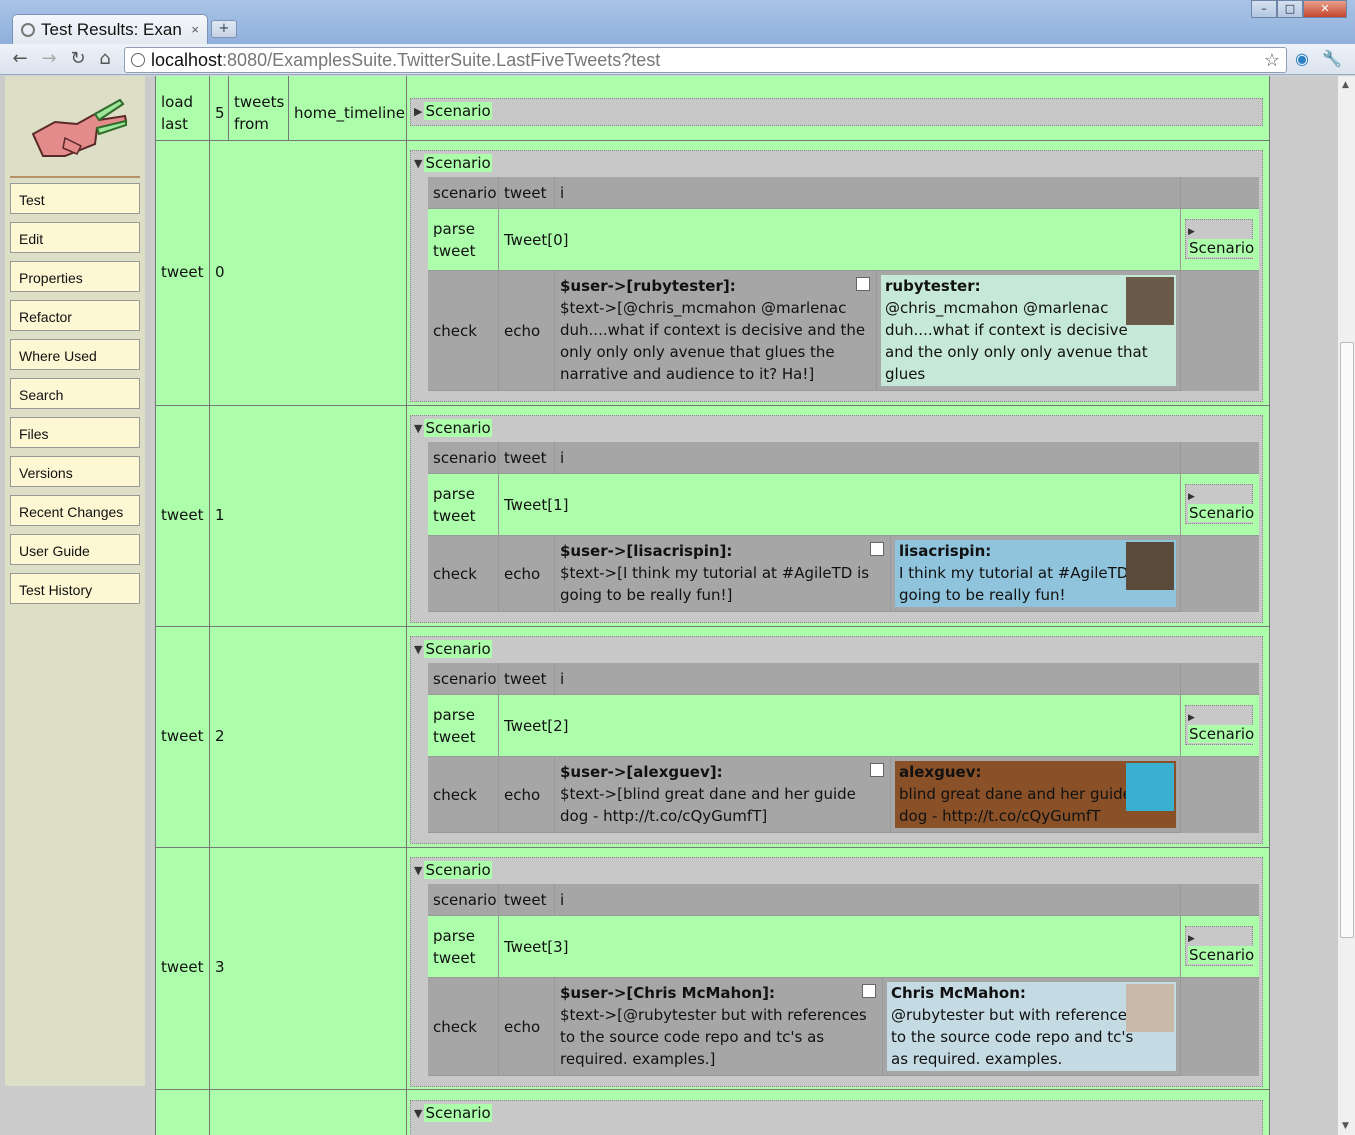 The width and height of the screenshot is (1355, 1135). I want to click on sidebar-item-recent-changes: Recent Changes, so click(75, 510).